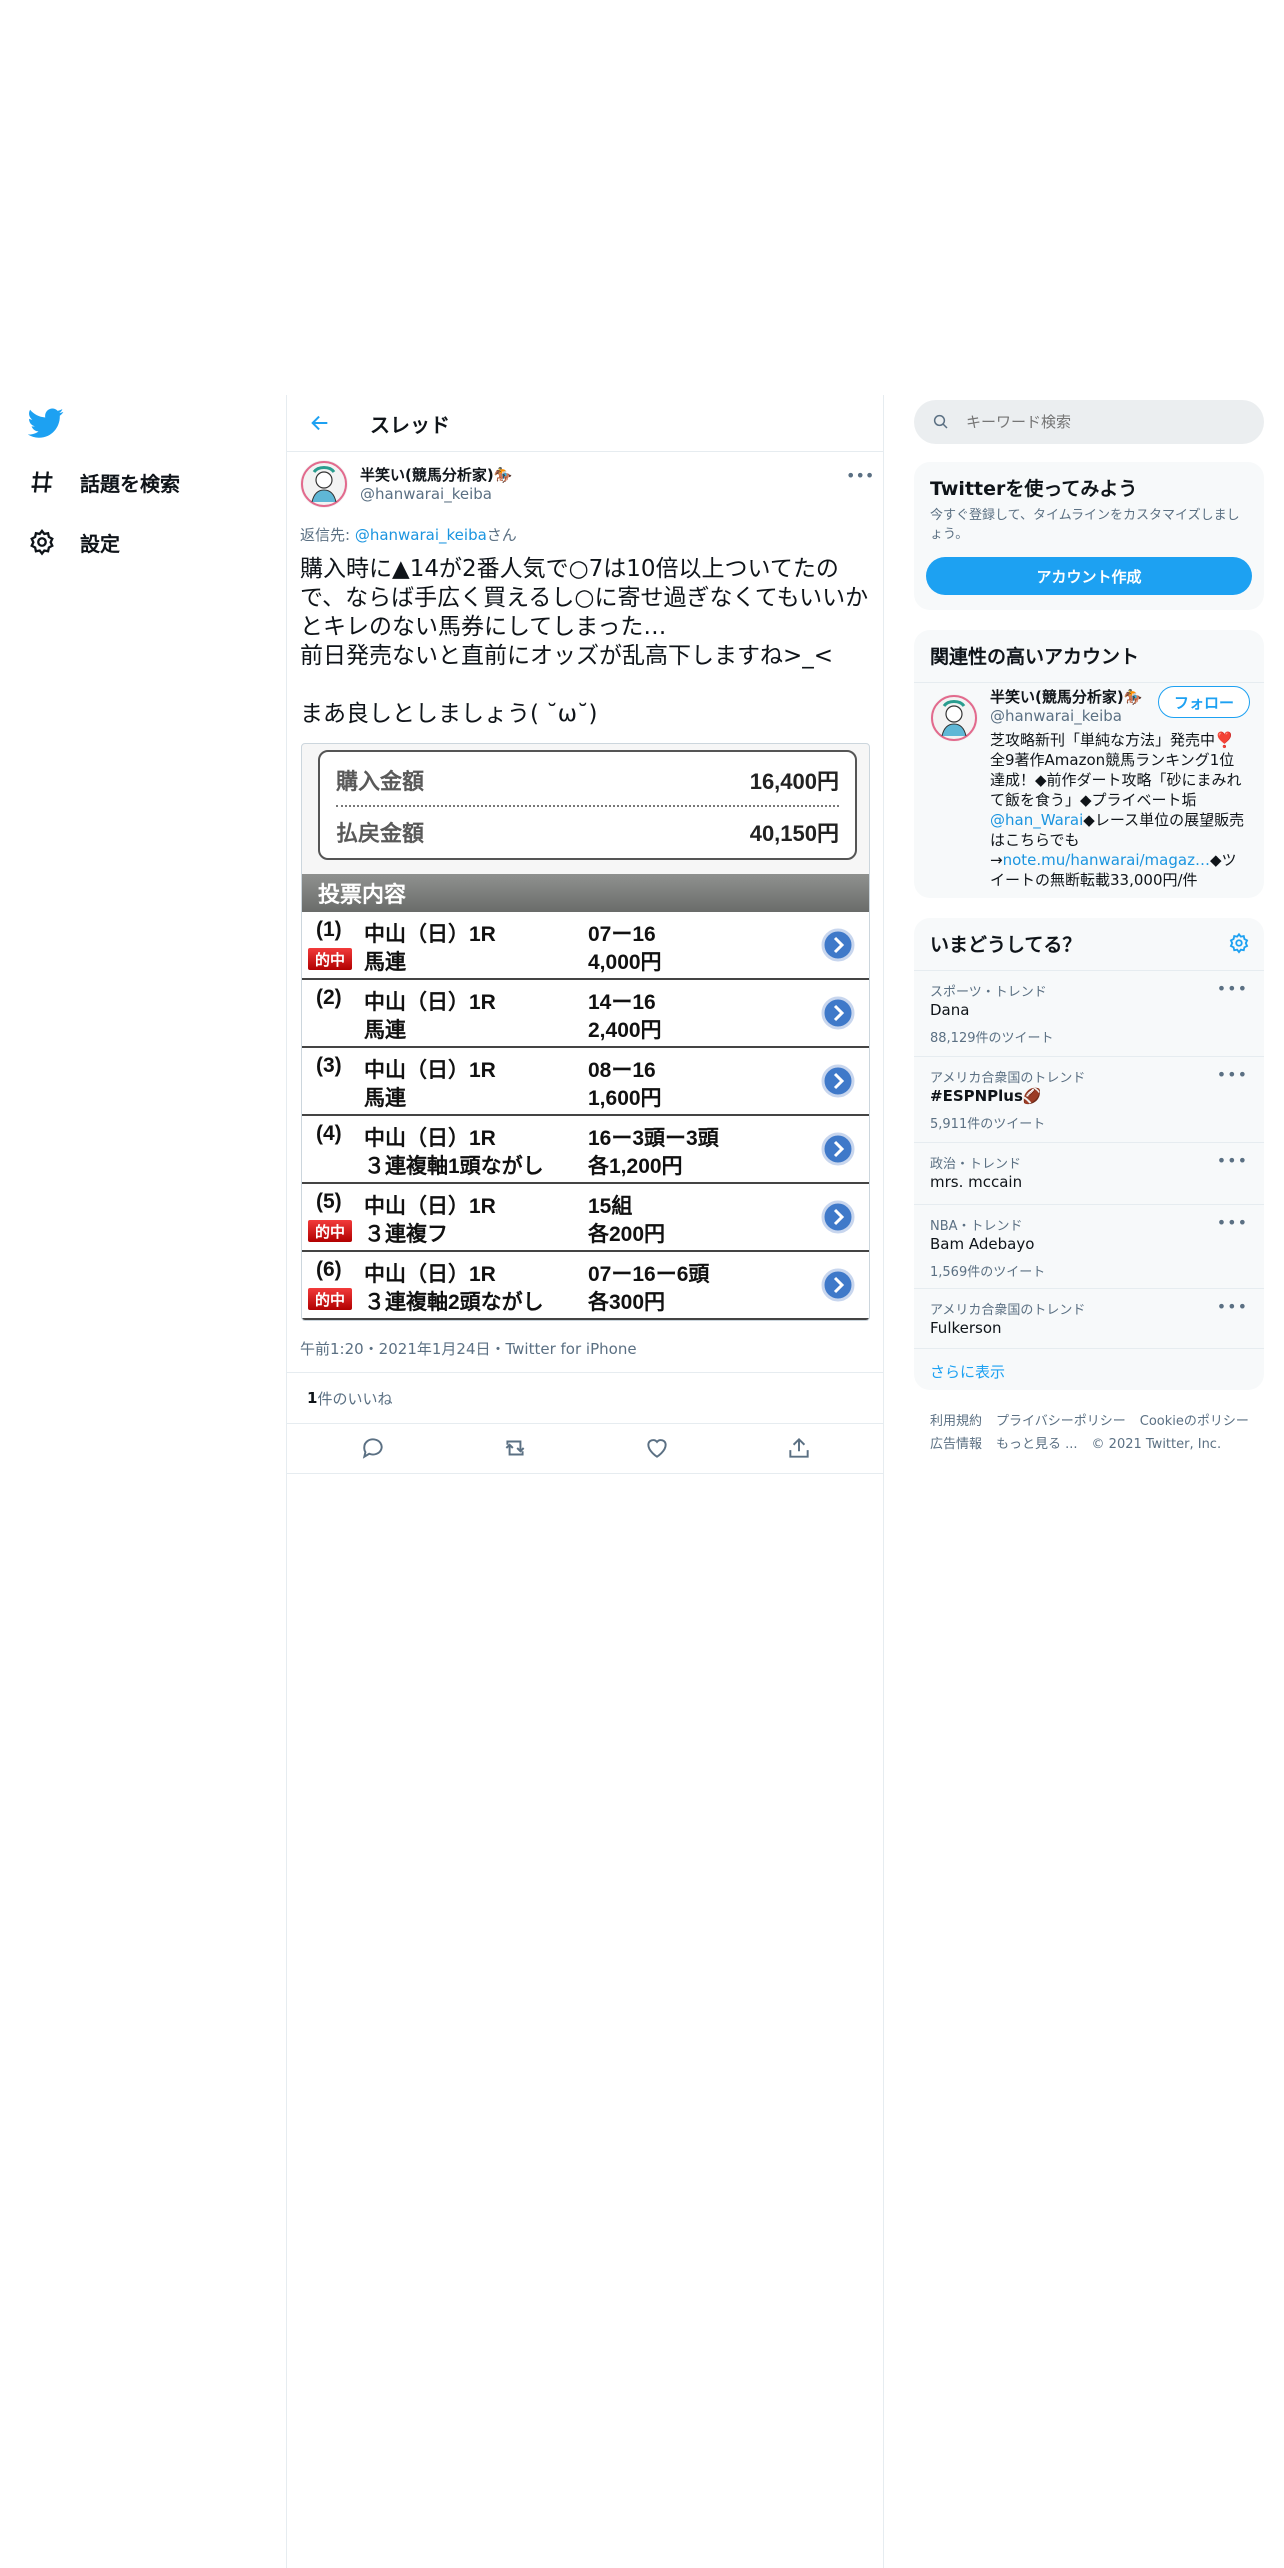 This screenshot has width=1284, height=2568. I want to click on bet-combination: 08ー16, so click(622, 1070).